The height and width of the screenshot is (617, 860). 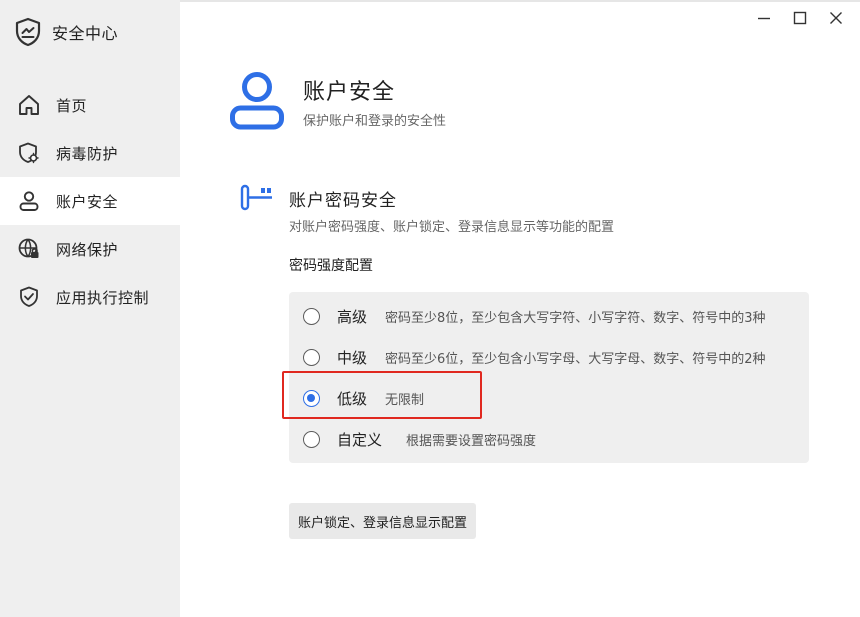 I want to click on minimize-icon, so click(x=764, y=19).